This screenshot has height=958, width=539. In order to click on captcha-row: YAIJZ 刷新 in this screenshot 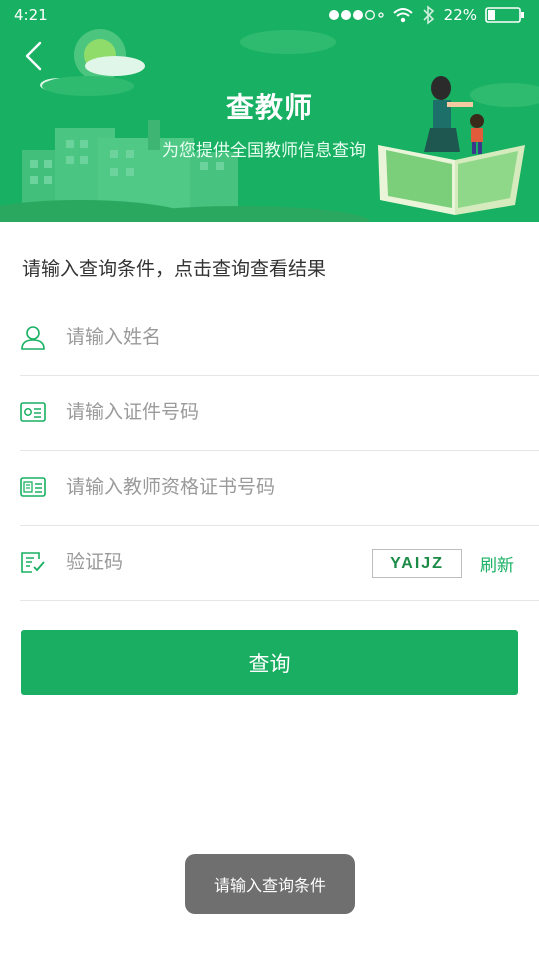, I will do `click(279, 563)`.